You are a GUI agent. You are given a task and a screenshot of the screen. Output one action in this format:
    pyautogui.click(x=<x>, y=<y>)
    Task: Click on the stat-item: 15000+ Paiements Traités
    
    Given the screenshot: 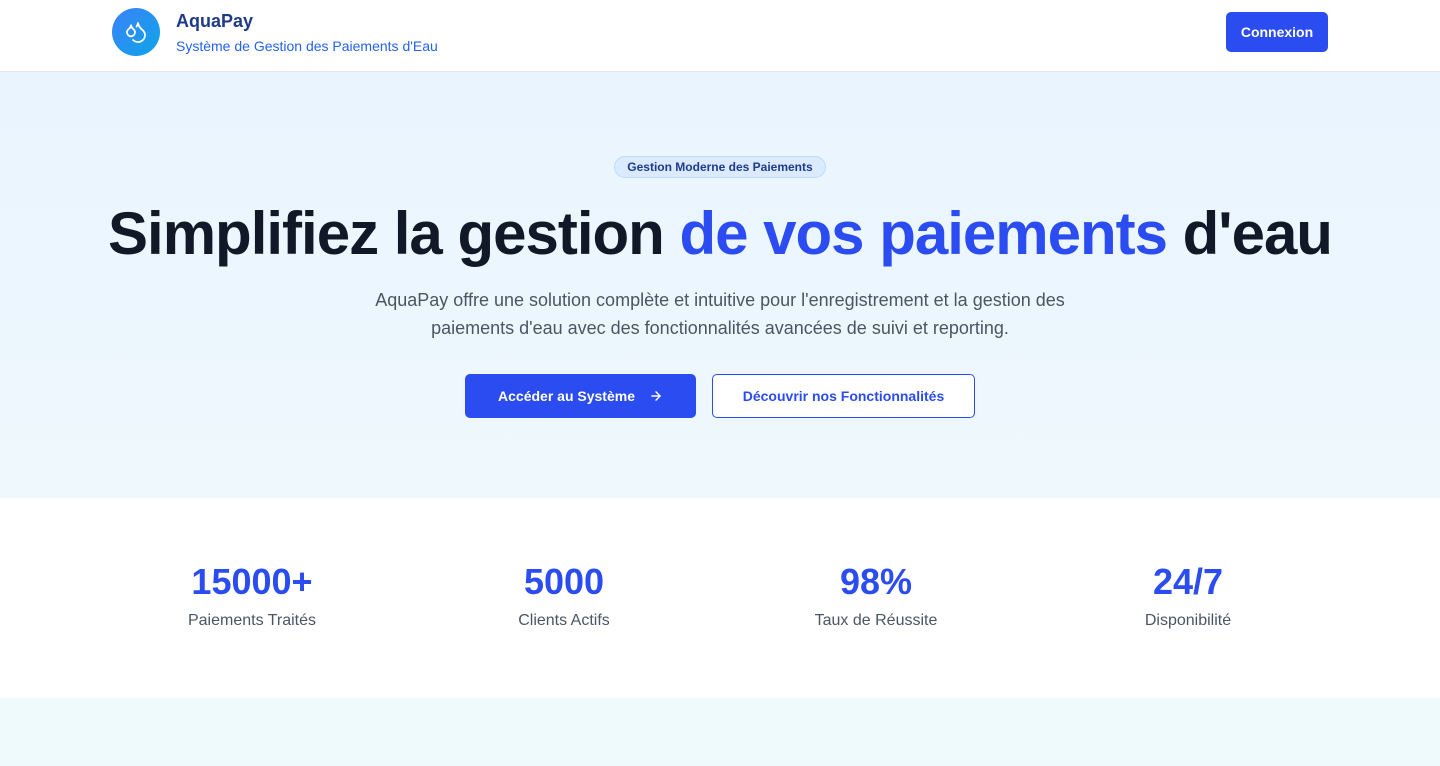 What is the action you would take?
    pyautogui.click(x=252, y=595)
    